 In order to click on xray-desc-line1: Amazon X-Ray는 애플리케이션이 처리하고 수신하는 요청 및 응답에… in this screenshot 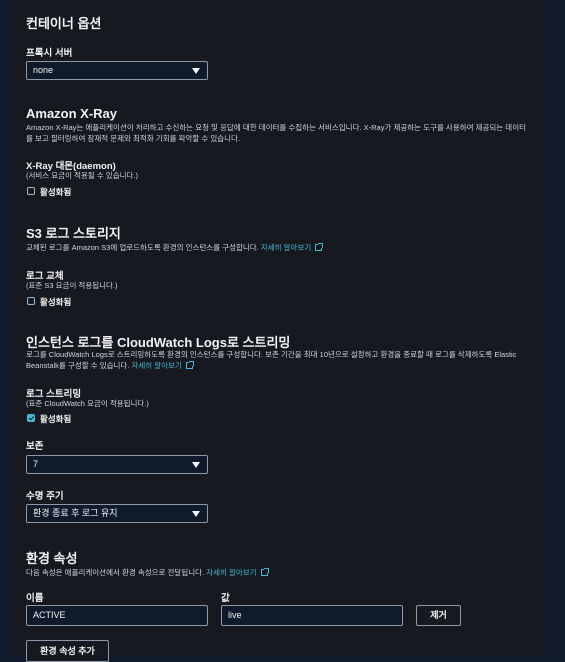, I will do `click(276, 127)`.